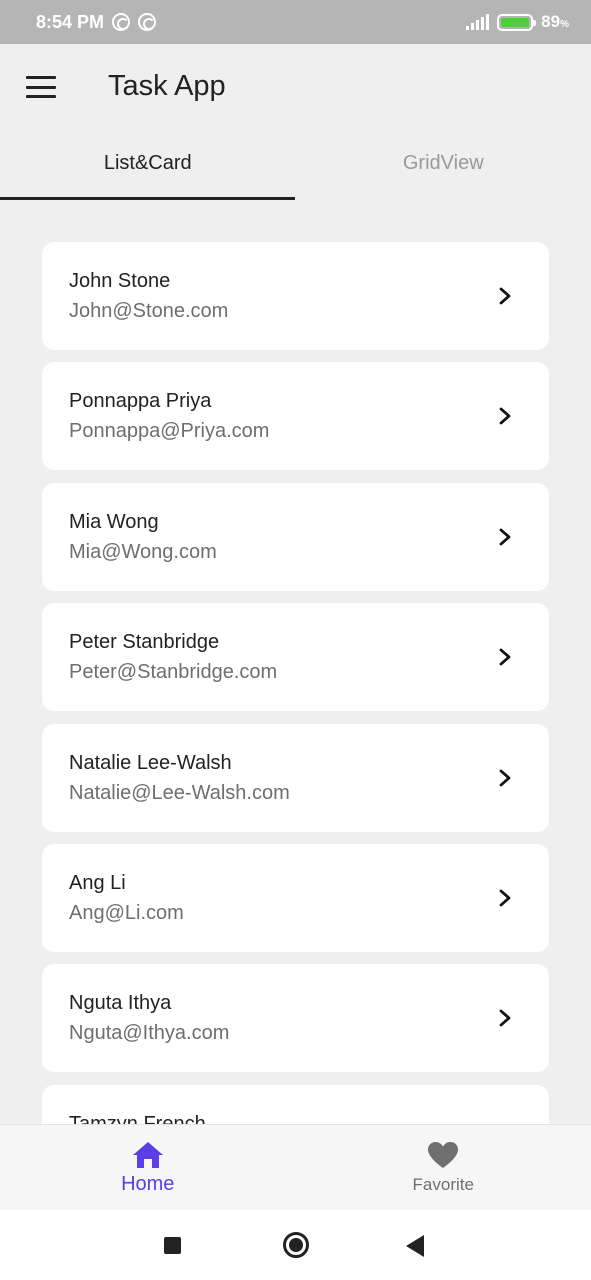  Describe the element at coordinates (147, 1155) in the screenshot. I see `home-icon` at that location.